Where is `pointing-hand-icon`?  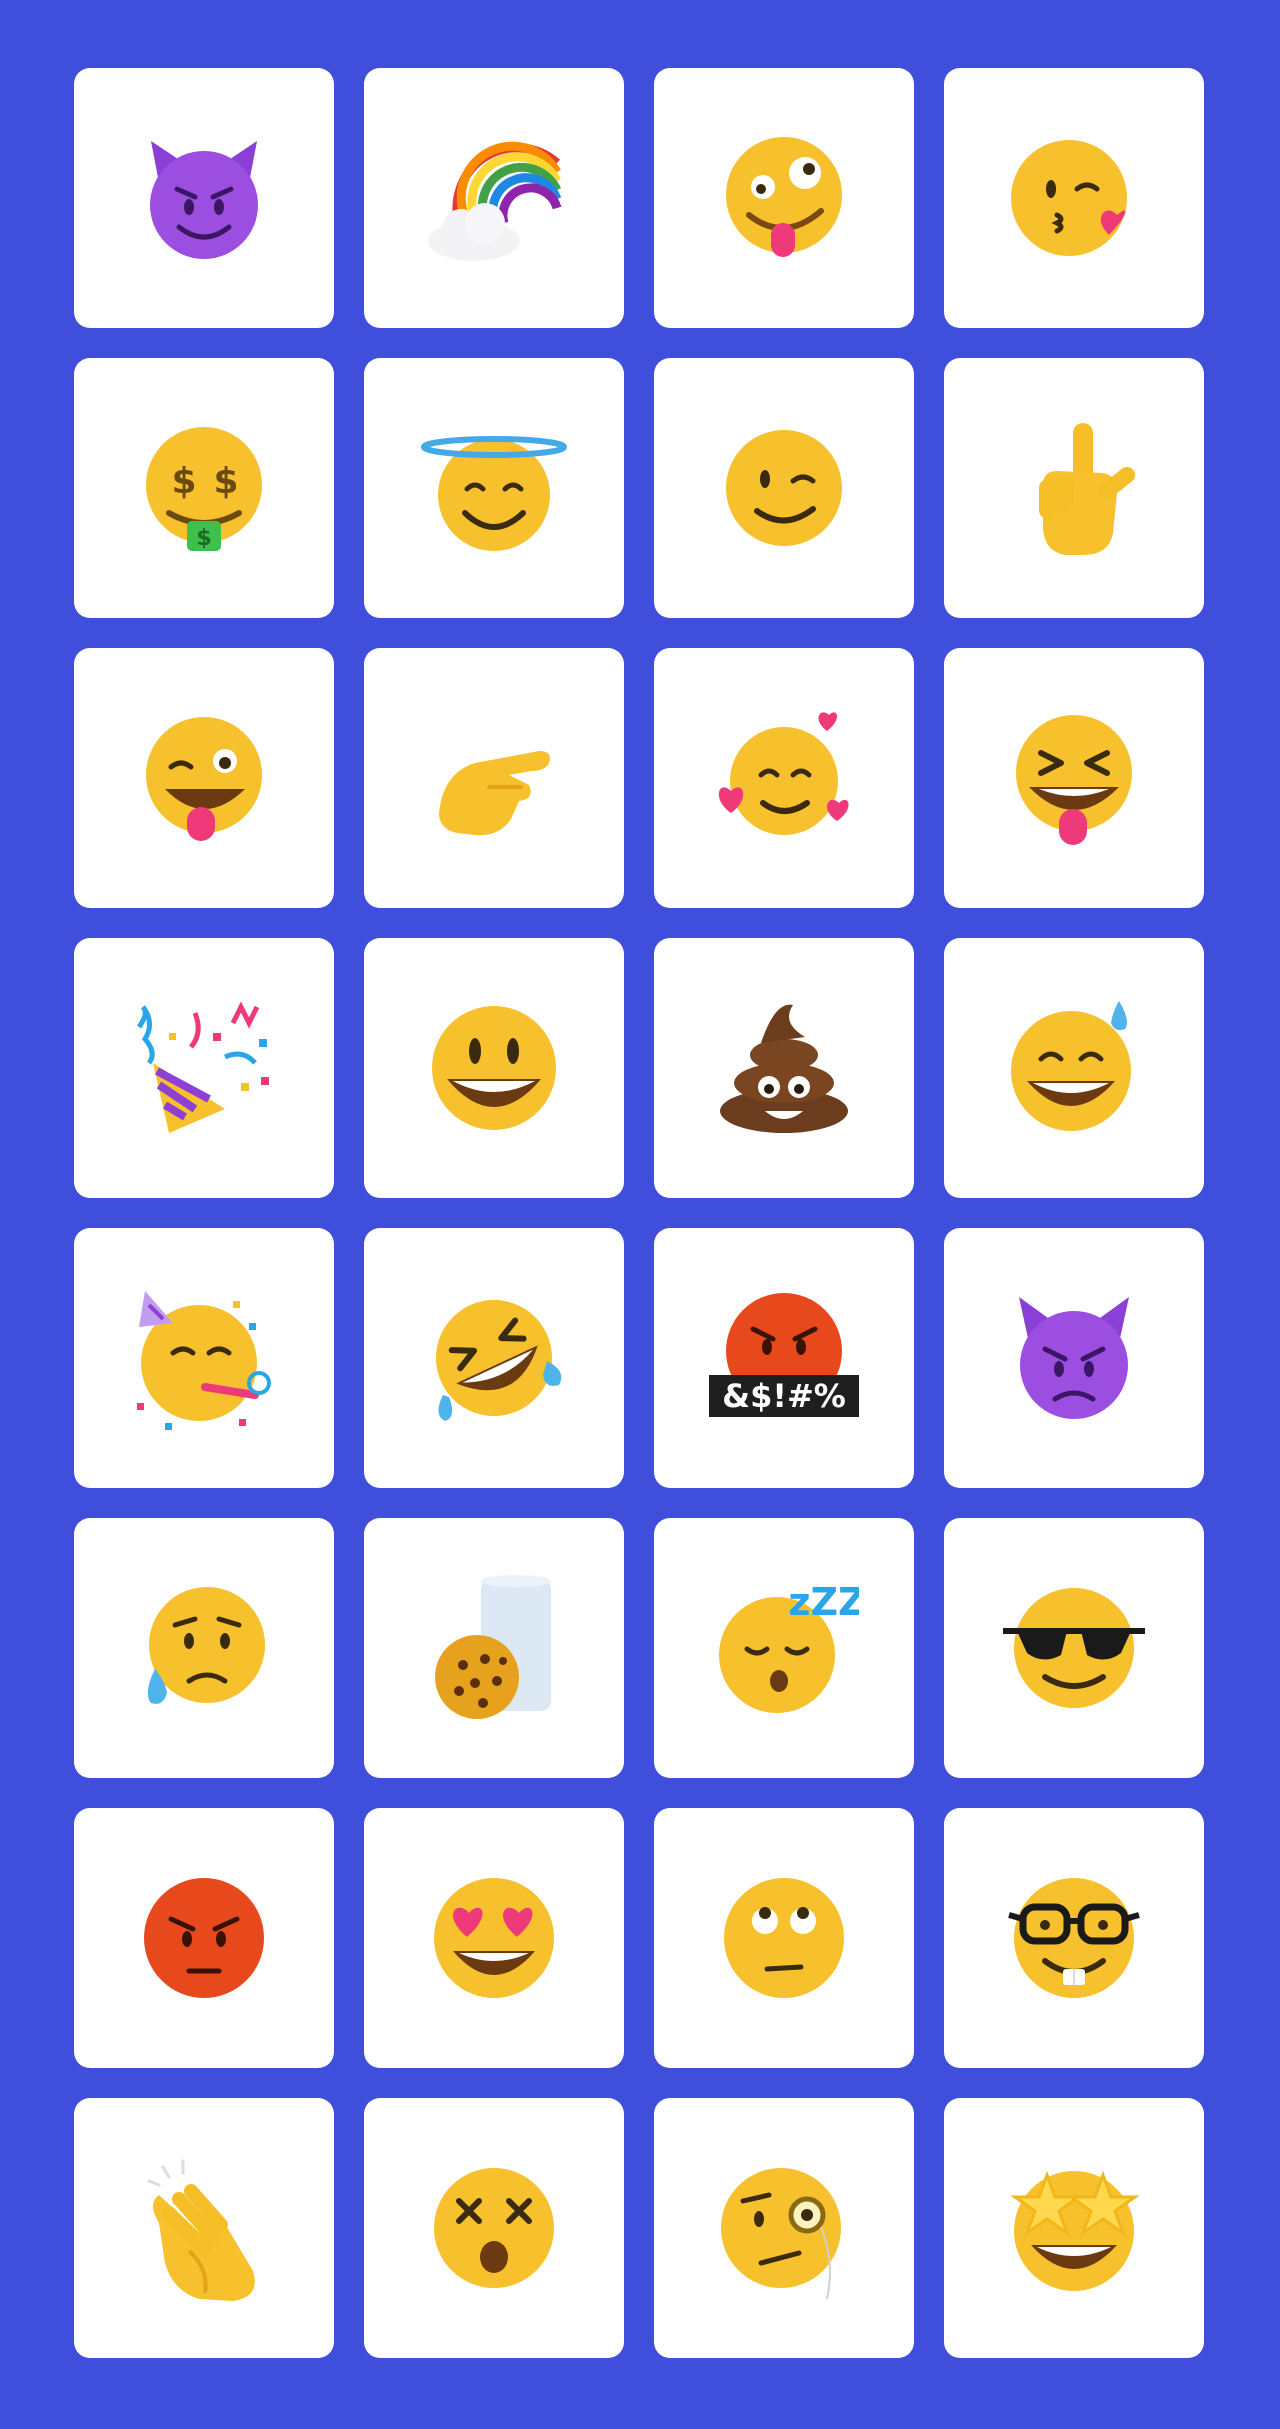 pointing-hand-icon is located at coordinates (494, 793).